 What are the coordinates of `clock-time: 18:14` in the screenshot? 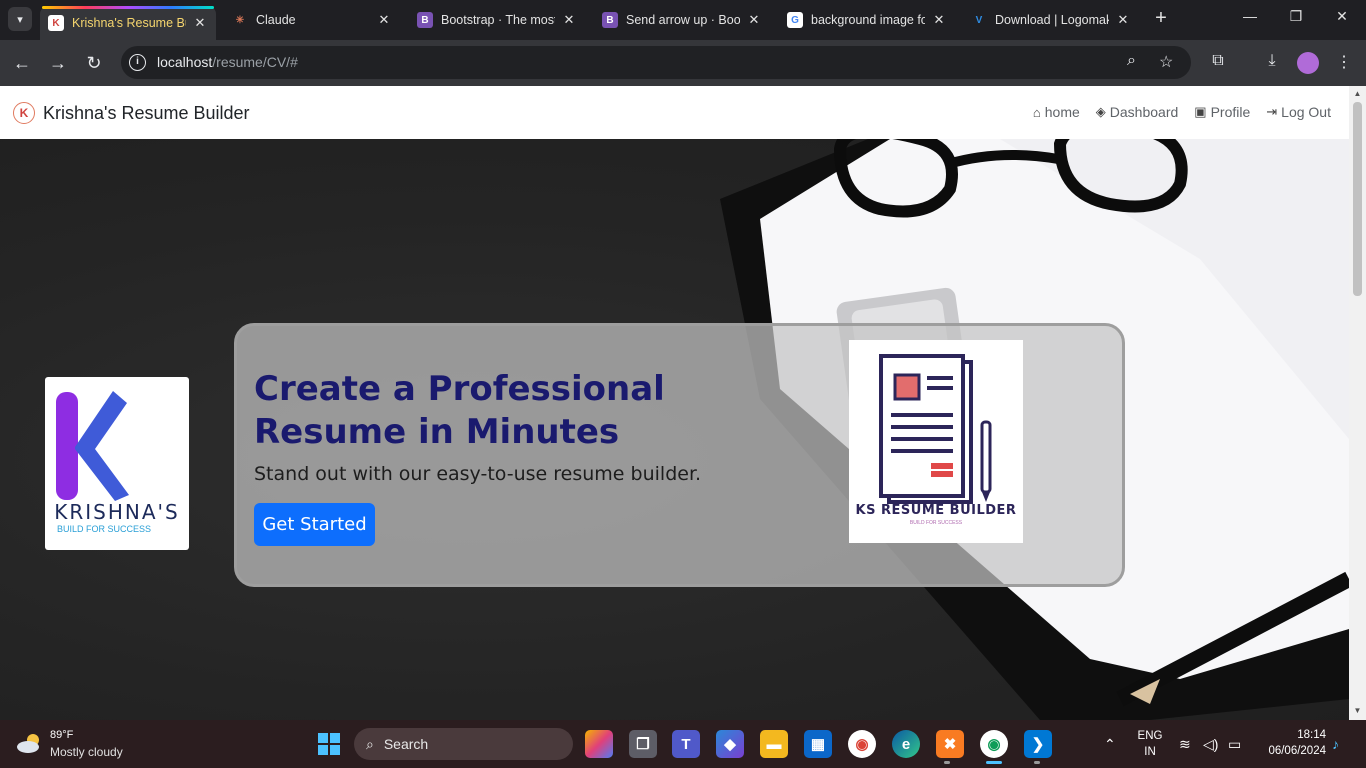 It's located at (1292, 735).